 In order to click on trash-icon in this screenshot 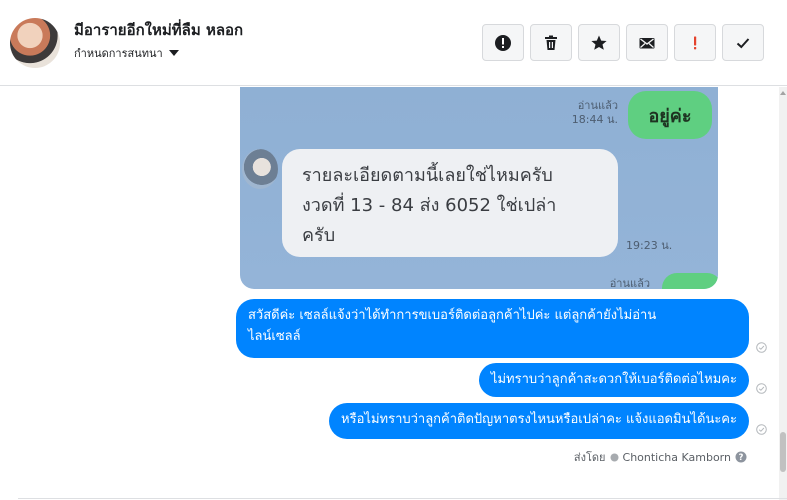, I will do `click(551, 42)`.